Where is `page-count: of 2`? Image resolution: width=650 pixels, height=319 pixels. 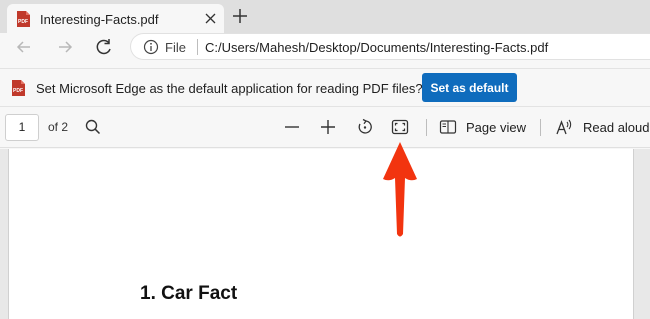
page-count: of 2 is located at coordinates (58, 127).